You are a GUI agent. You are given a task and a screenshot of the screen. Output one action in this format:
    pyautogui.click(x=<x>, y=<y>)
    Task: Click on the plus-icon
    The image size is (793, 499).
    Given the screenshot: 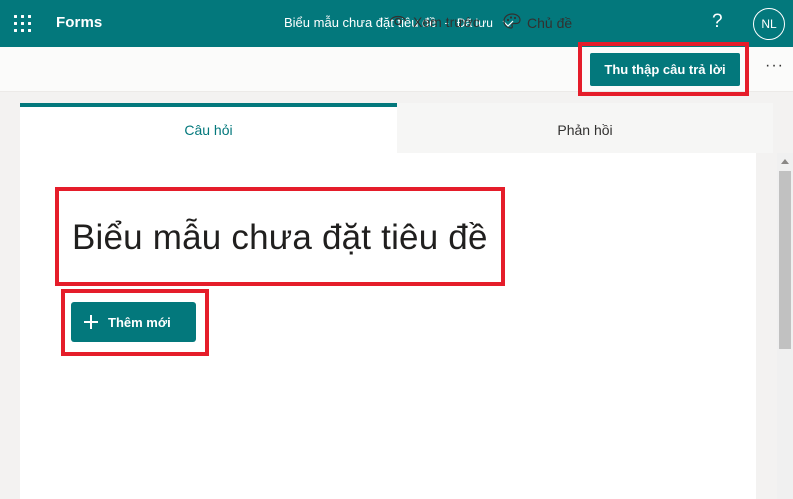 What is the action you would take?
    pyautogui.click(x=91, y=322)
    